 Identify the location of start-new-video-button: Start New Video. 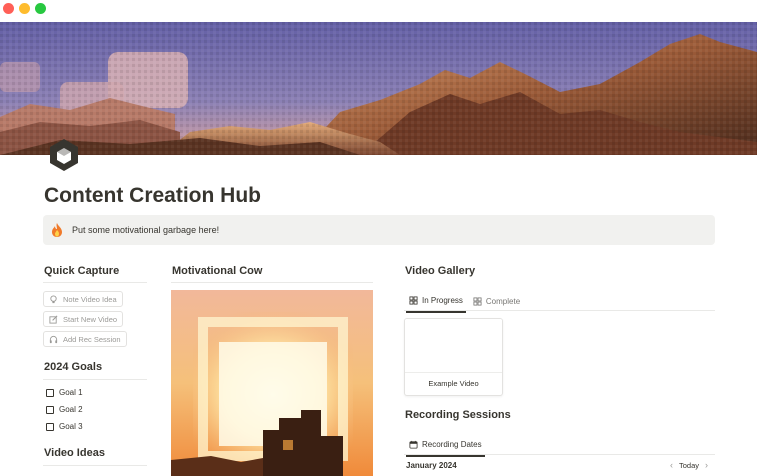
(83, 319).